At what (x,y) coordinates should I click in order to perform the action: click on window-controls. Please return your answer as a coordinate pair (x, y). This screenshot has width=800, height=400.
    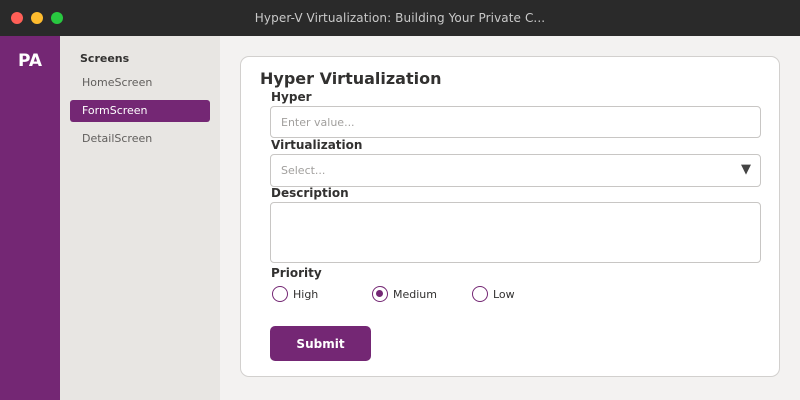
    Looking at the image, I should click on (37, 18).